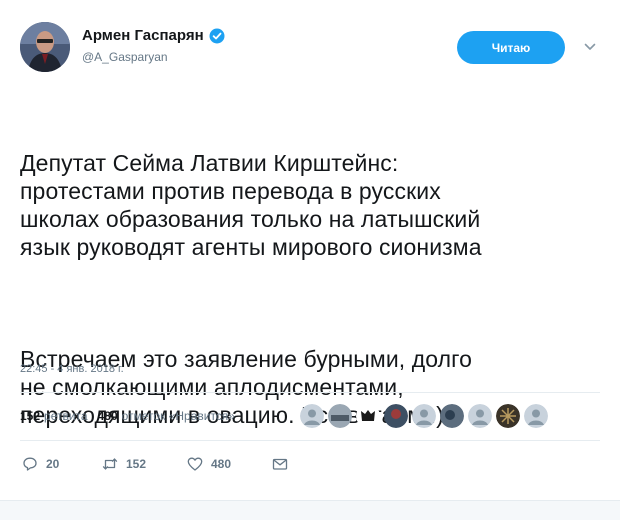 Image resolution: width=620 pixels, height=520 pixels. I want to click on tweet-stats: 152 ретвита 480 отметок «Нравится», so click(127, 416).